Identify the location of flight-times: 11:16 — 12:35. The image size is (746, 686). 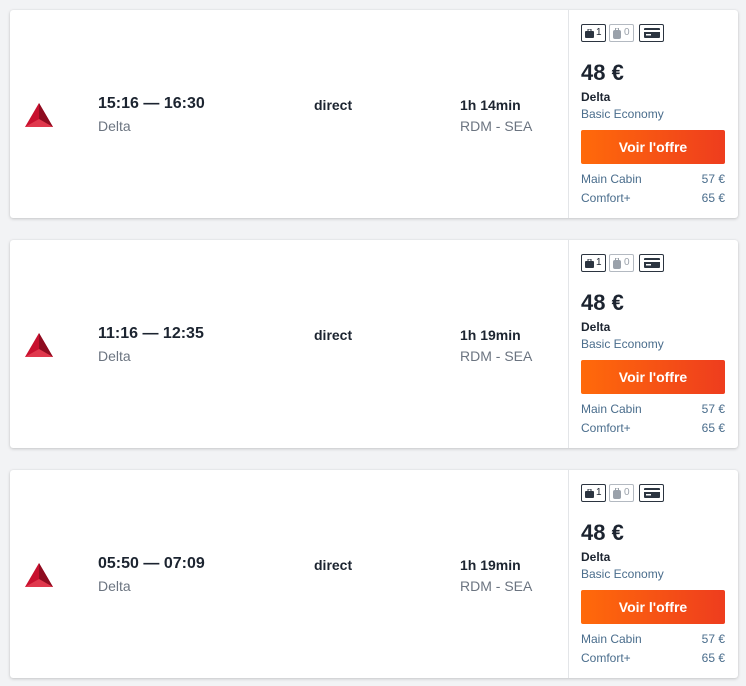
(151, 333).